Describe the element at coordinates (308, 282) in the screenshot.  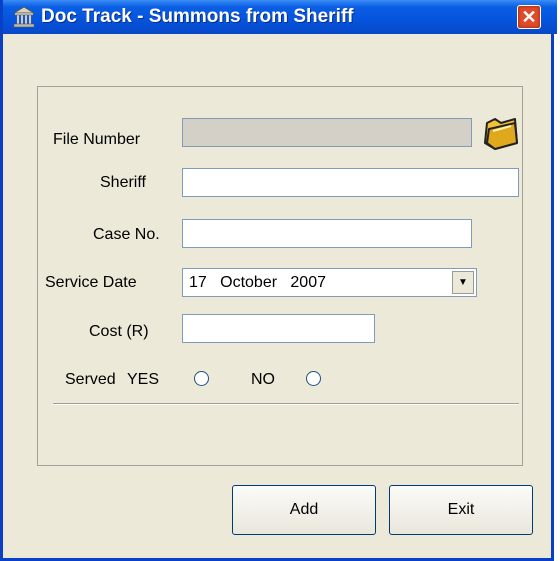
I see `service-date-year: 2007` at that location.